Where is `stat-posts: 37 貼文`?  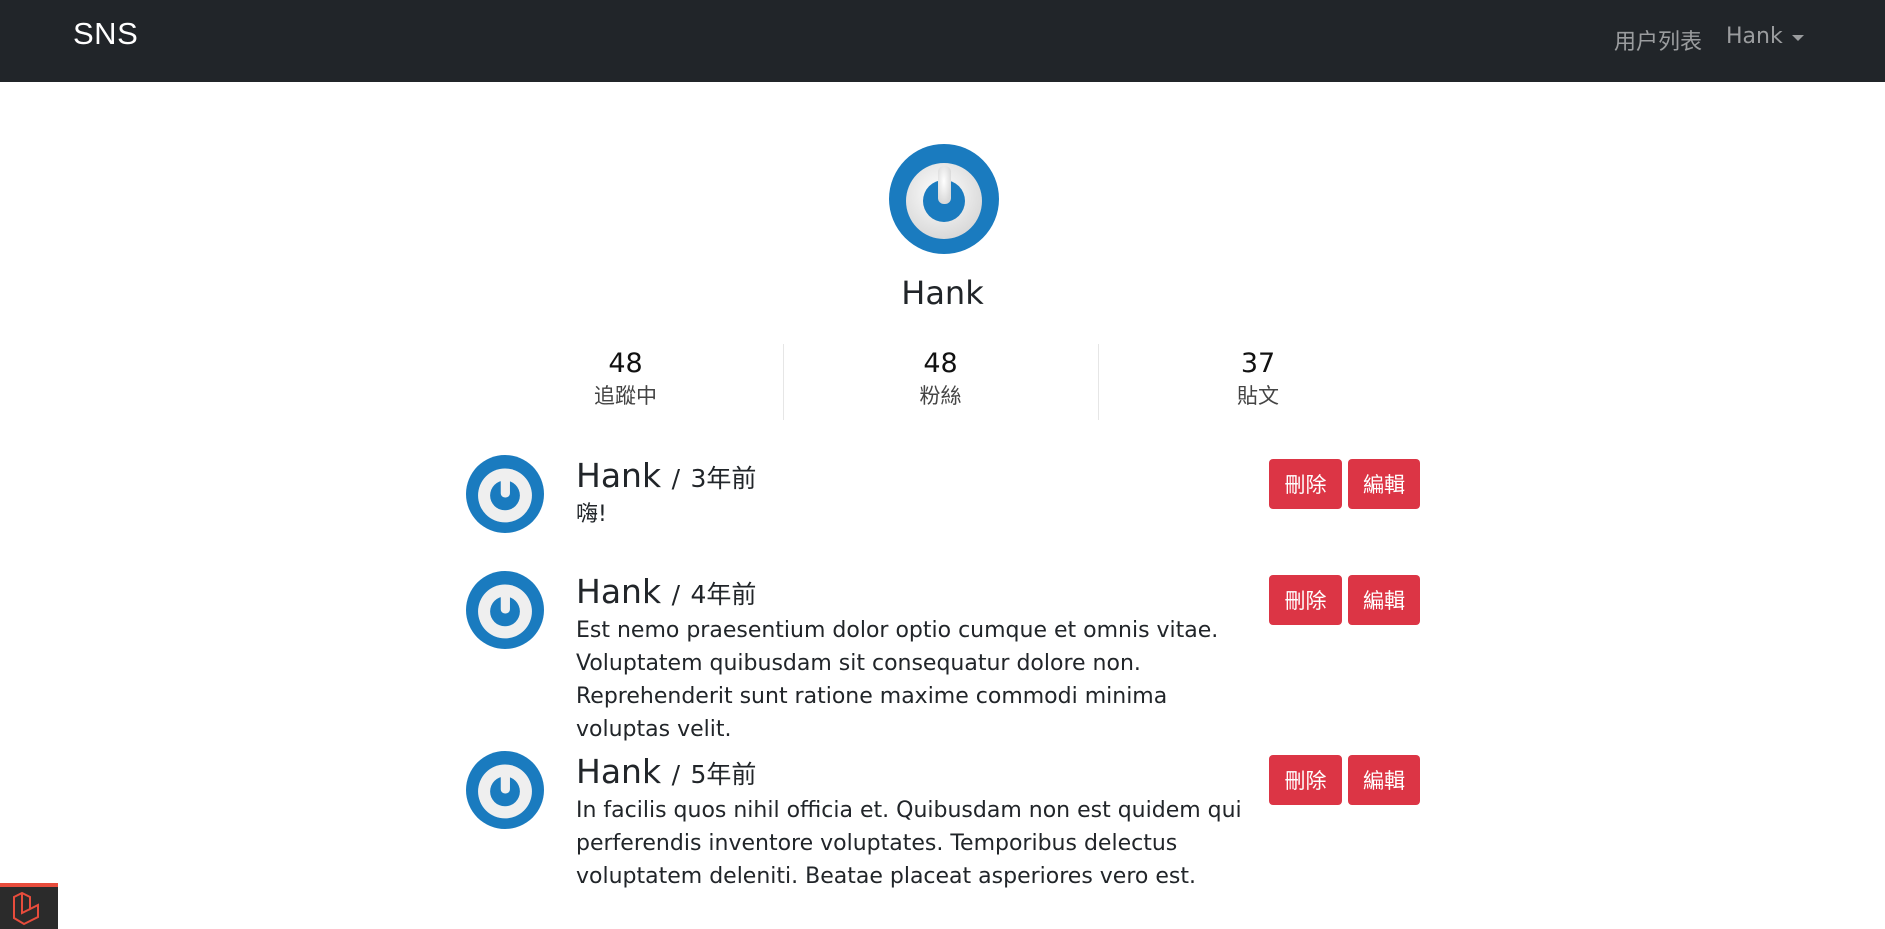 stat-posts: 37 貼文 is located at coordinates (1258, 382).